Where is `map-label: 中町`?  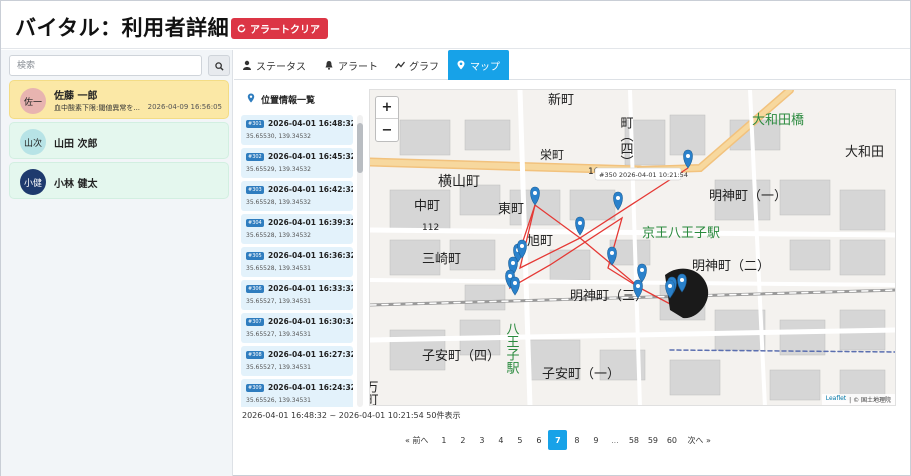 map-label: 中町 is located at coordinates (427, 206).